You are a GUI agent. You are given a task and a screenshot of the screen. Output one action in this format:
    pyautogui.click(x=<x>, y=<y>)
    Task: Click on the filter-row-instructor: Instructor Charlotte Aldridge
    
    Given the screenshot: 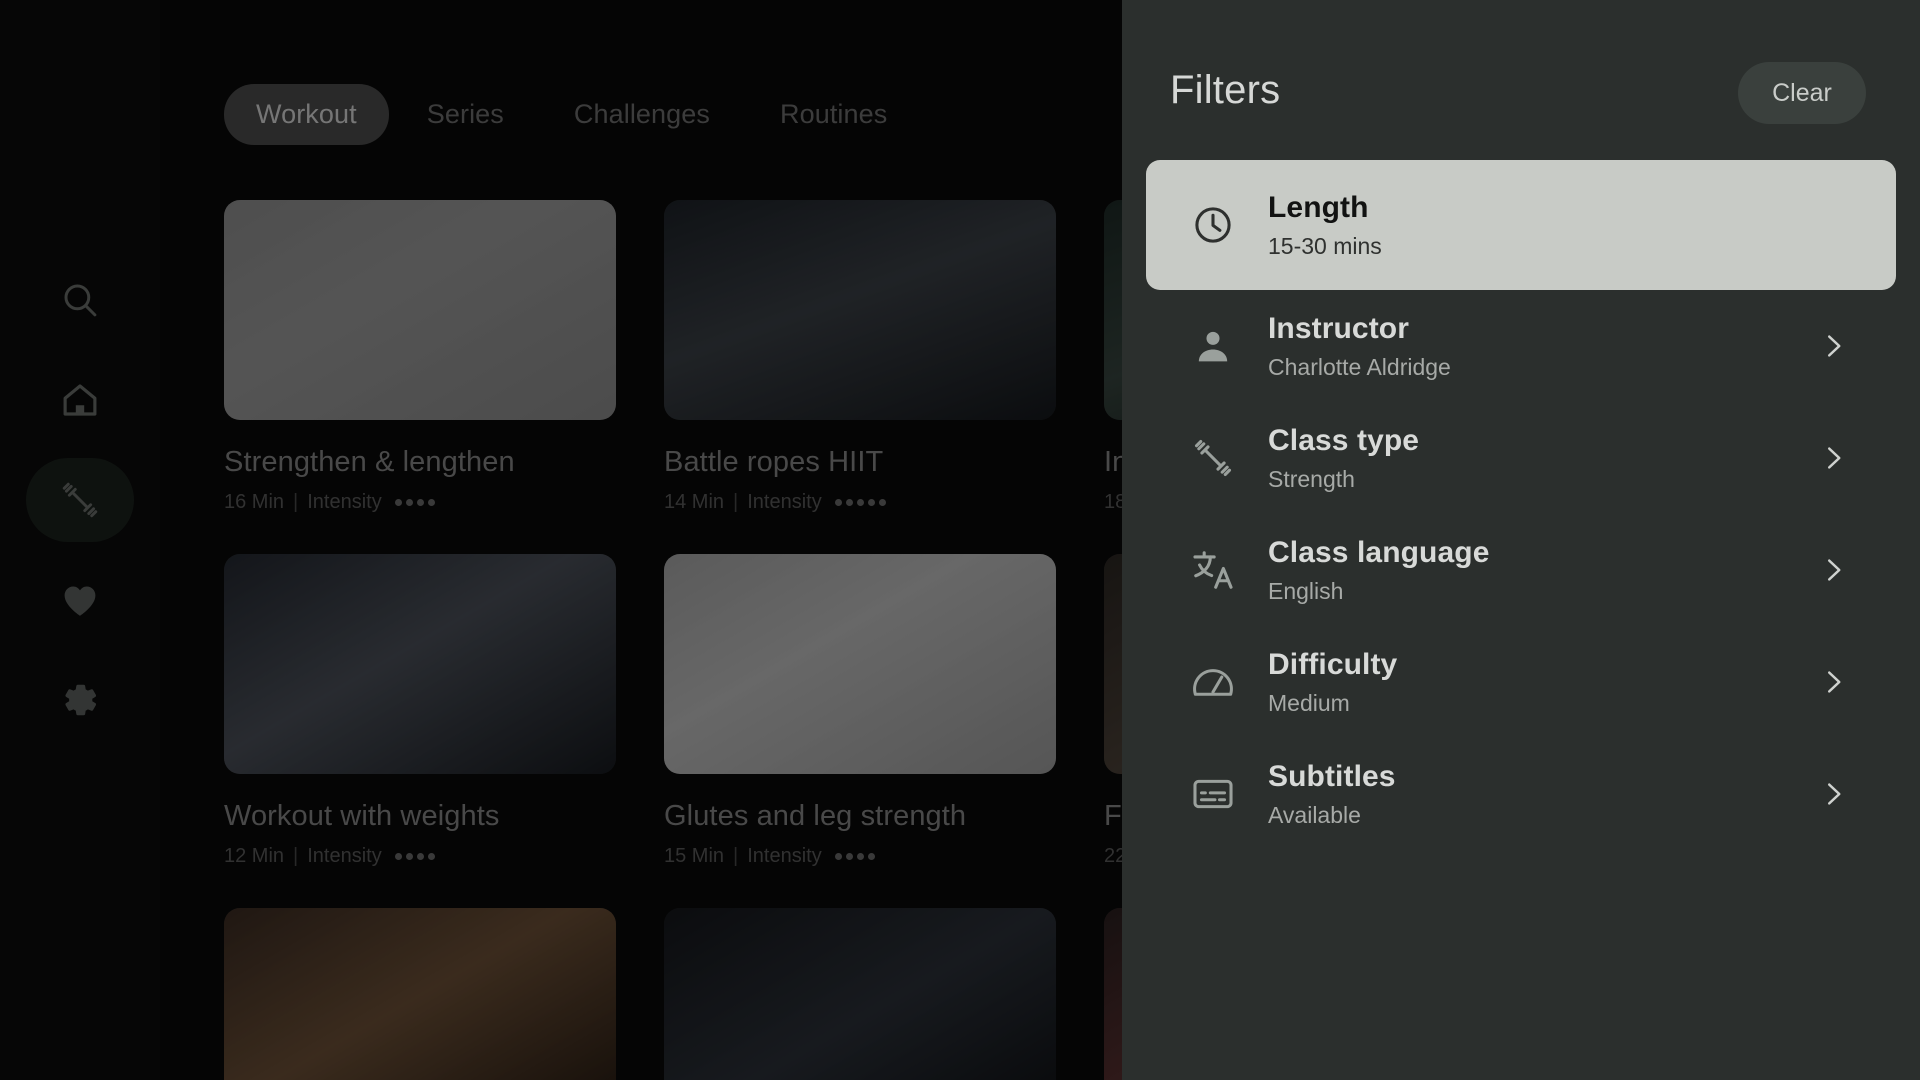 What is the action you would take?
    pyautogui.click(x=1521, y=346)
    